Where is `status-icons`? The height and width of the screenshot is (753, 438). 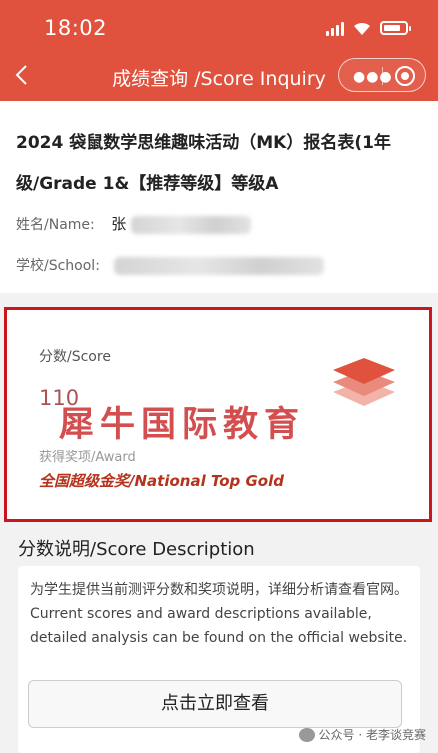
status-icons is located at coordinates (368, 28).